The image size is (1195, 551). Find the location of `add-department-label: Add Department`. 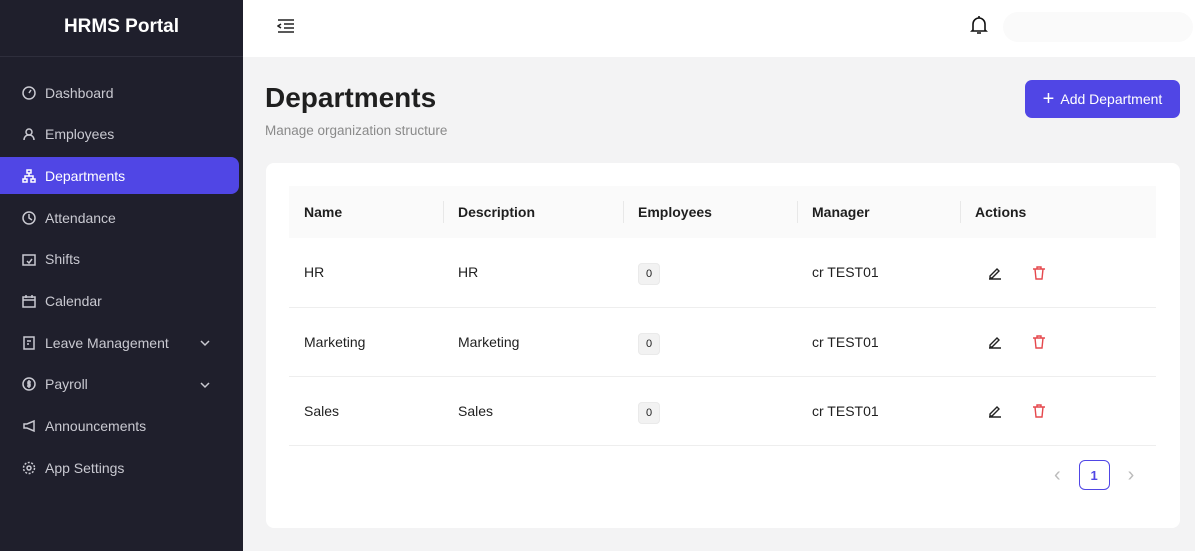

add-department-label: Add Department is located at coordinates (1111, 99).